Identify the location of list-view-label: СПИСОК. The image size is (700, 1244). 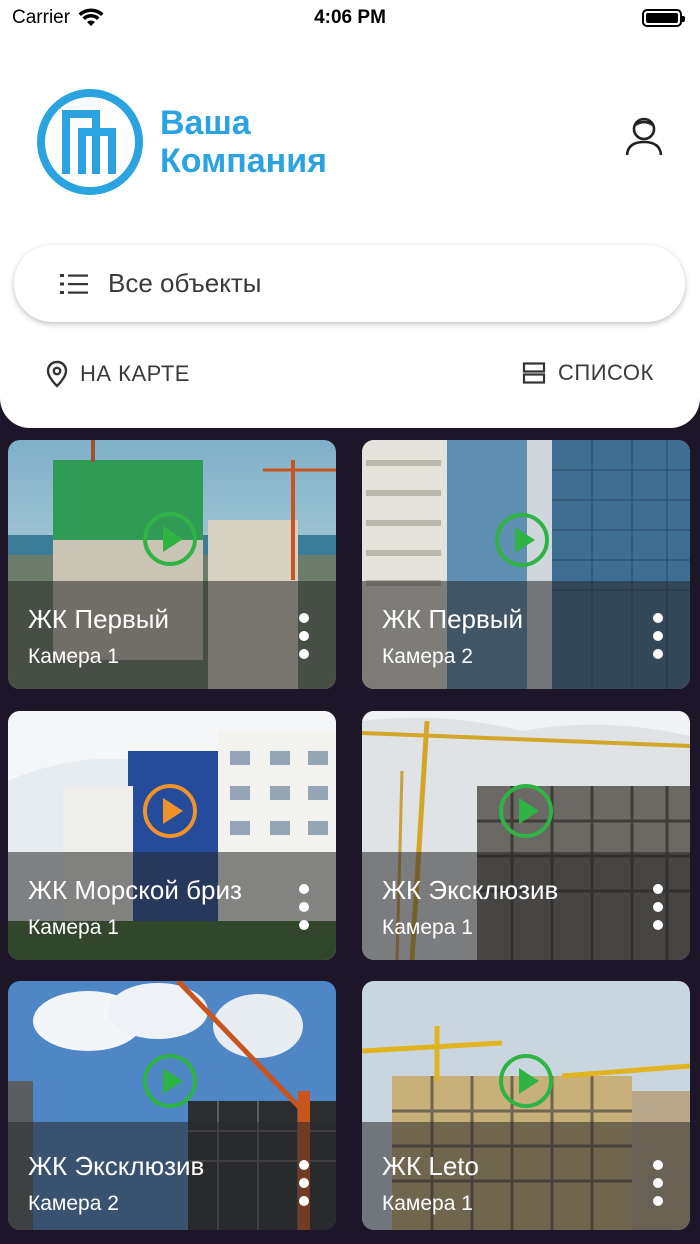
(606, 372).